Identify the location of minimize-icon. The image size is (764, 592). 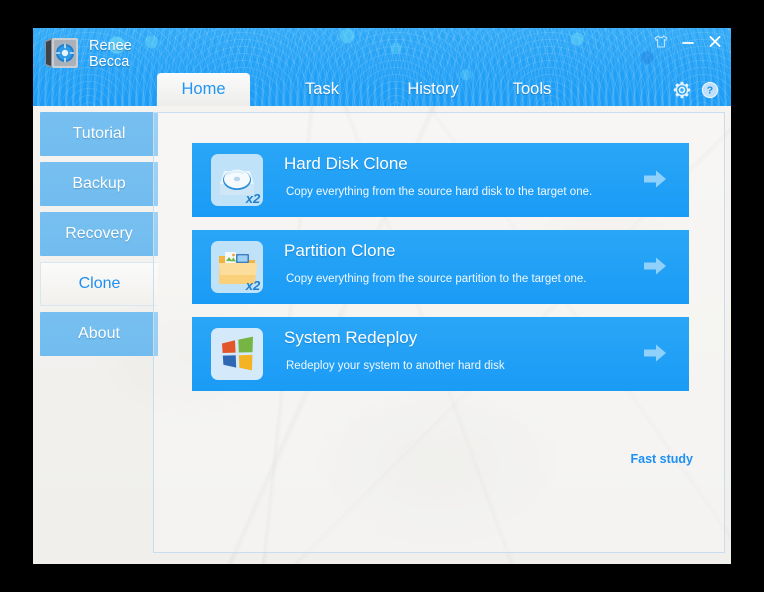
(688, 41).